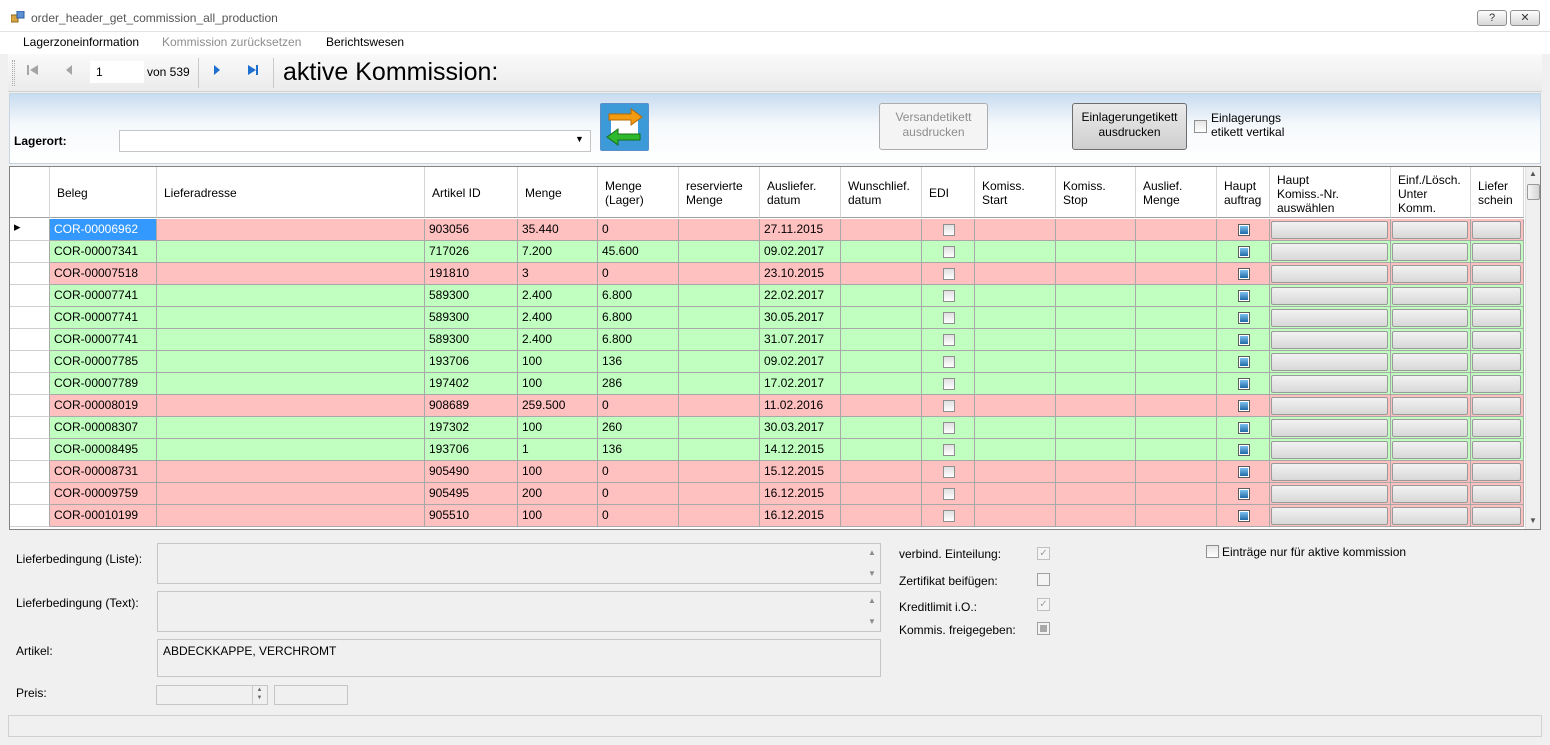 This screenshot has height=745, width=1550. I want to click on table-row: COR-00007518 191810 3 0 23.10.2015, so click(767, 274).